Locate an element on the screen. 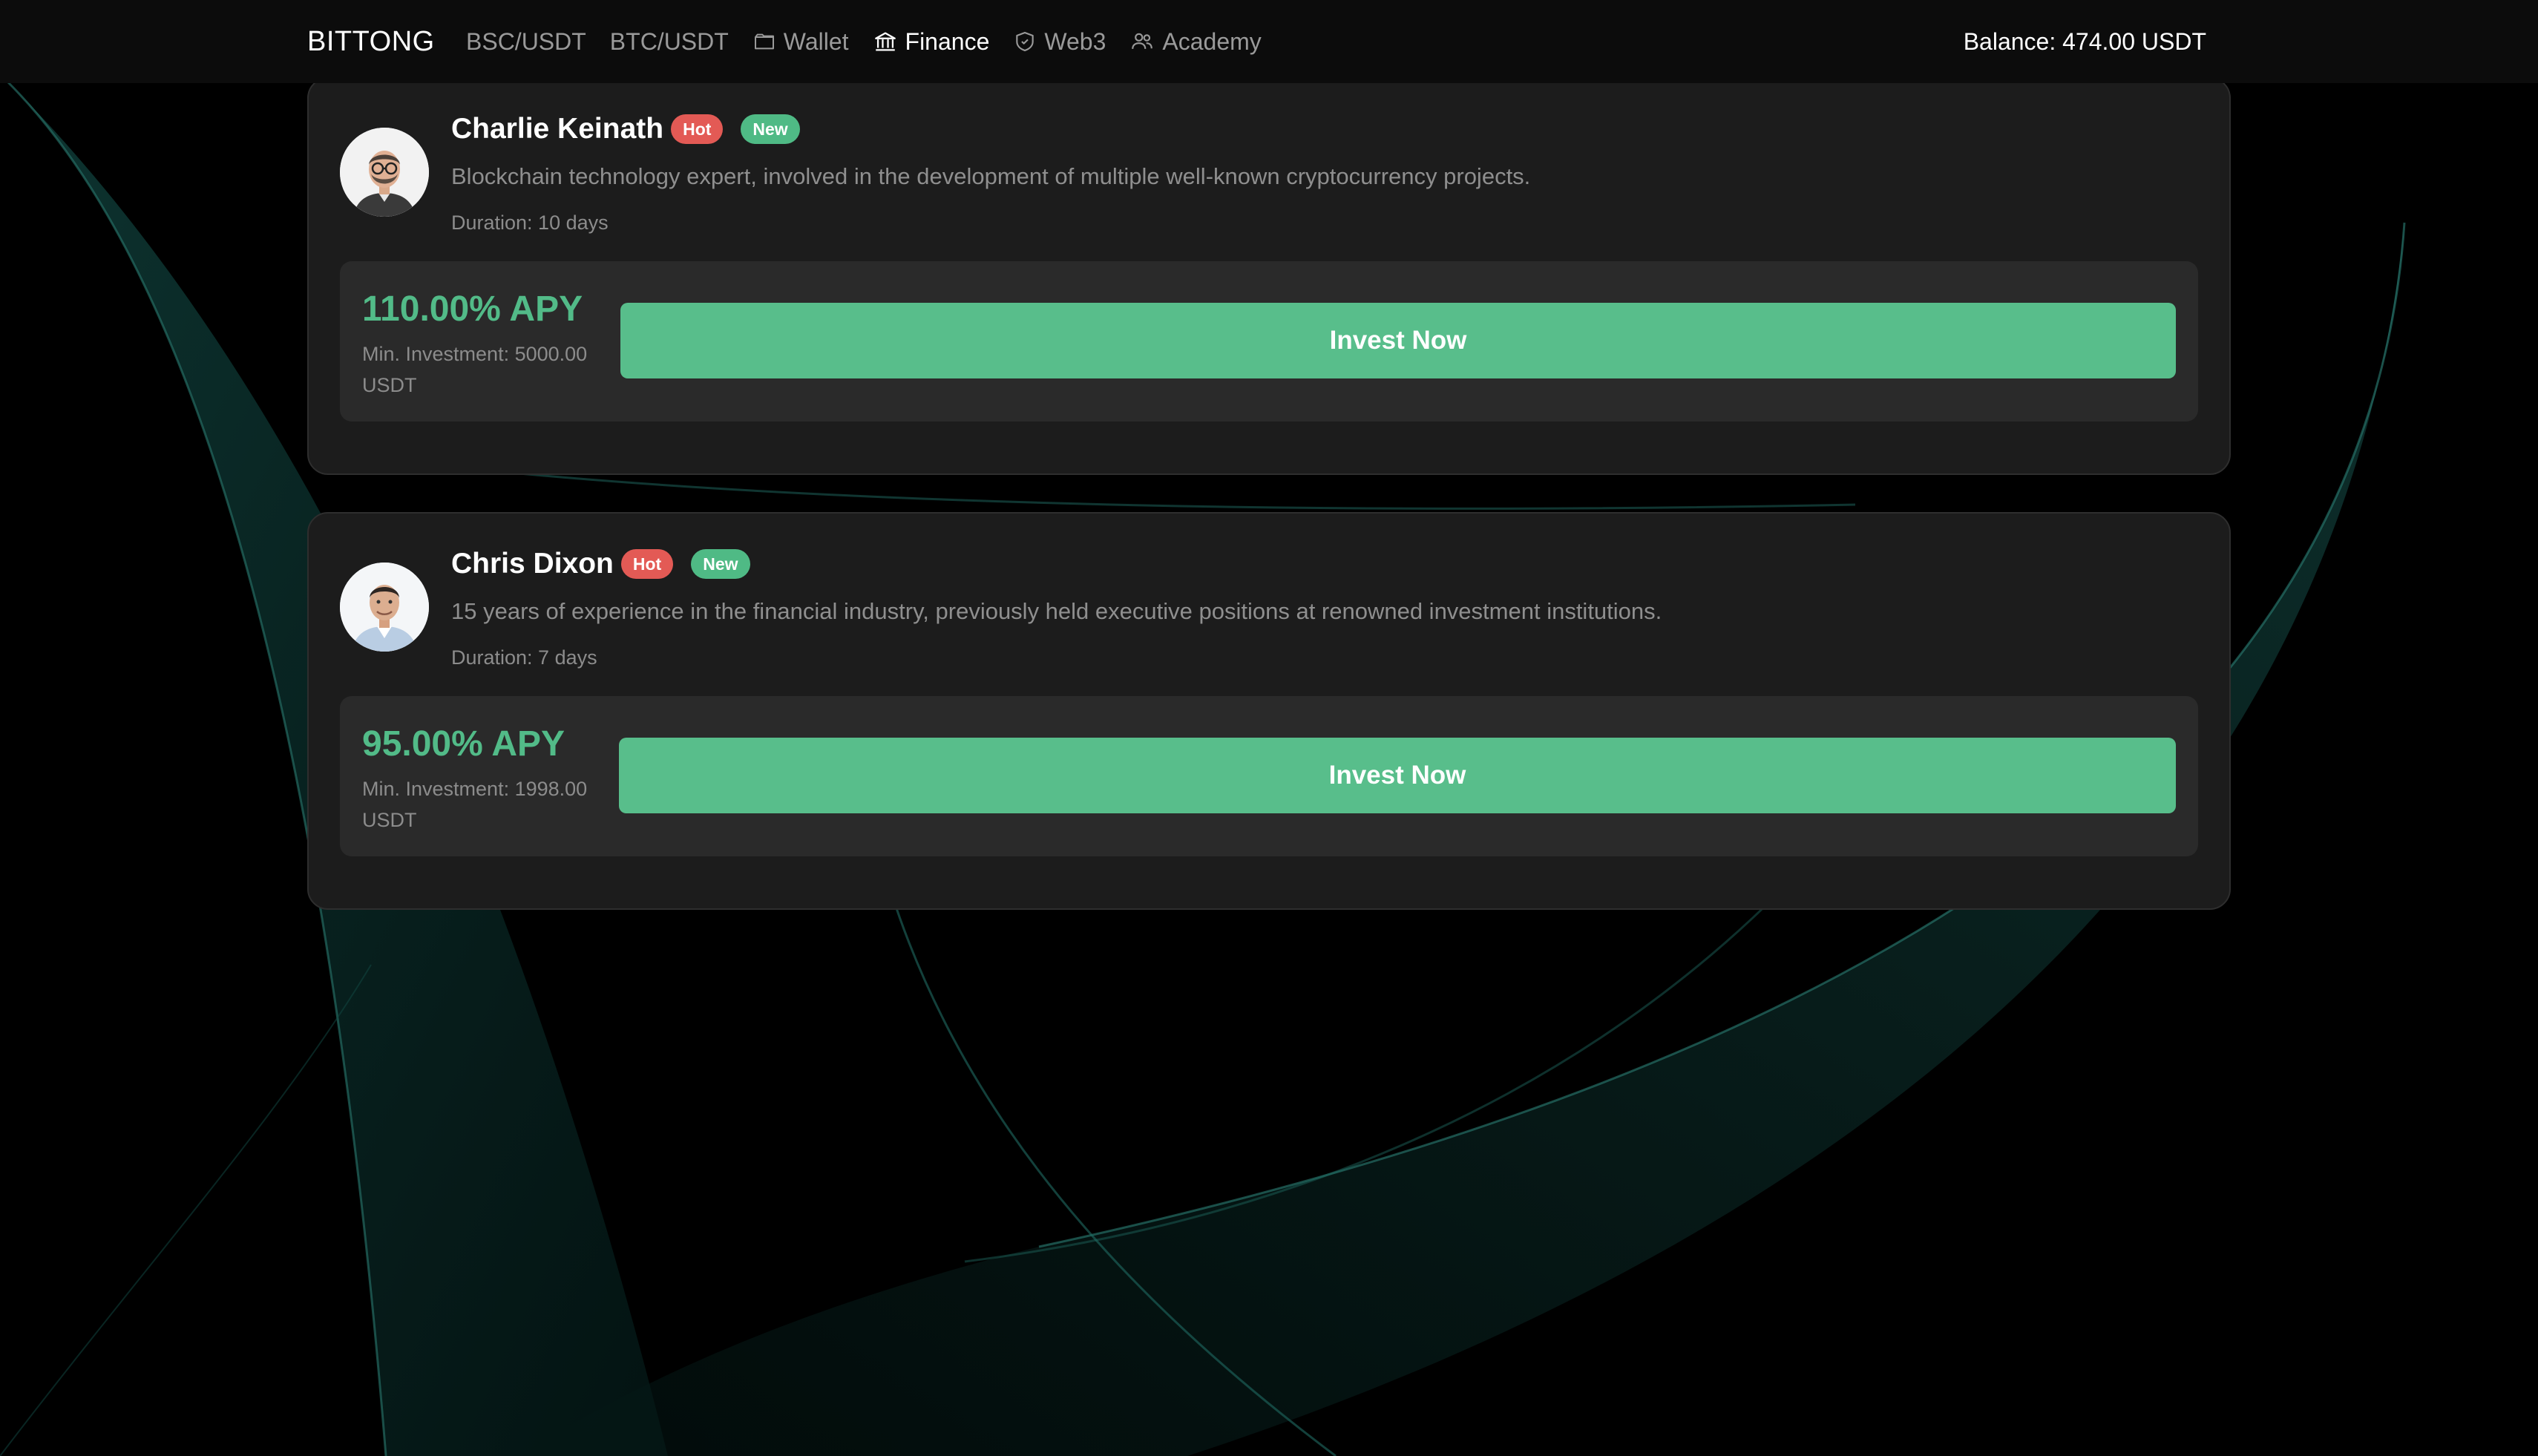 The height and width of the screenshot is (1456, 2538). nav-link-label: Wallet is located at coordinates (816, 41).